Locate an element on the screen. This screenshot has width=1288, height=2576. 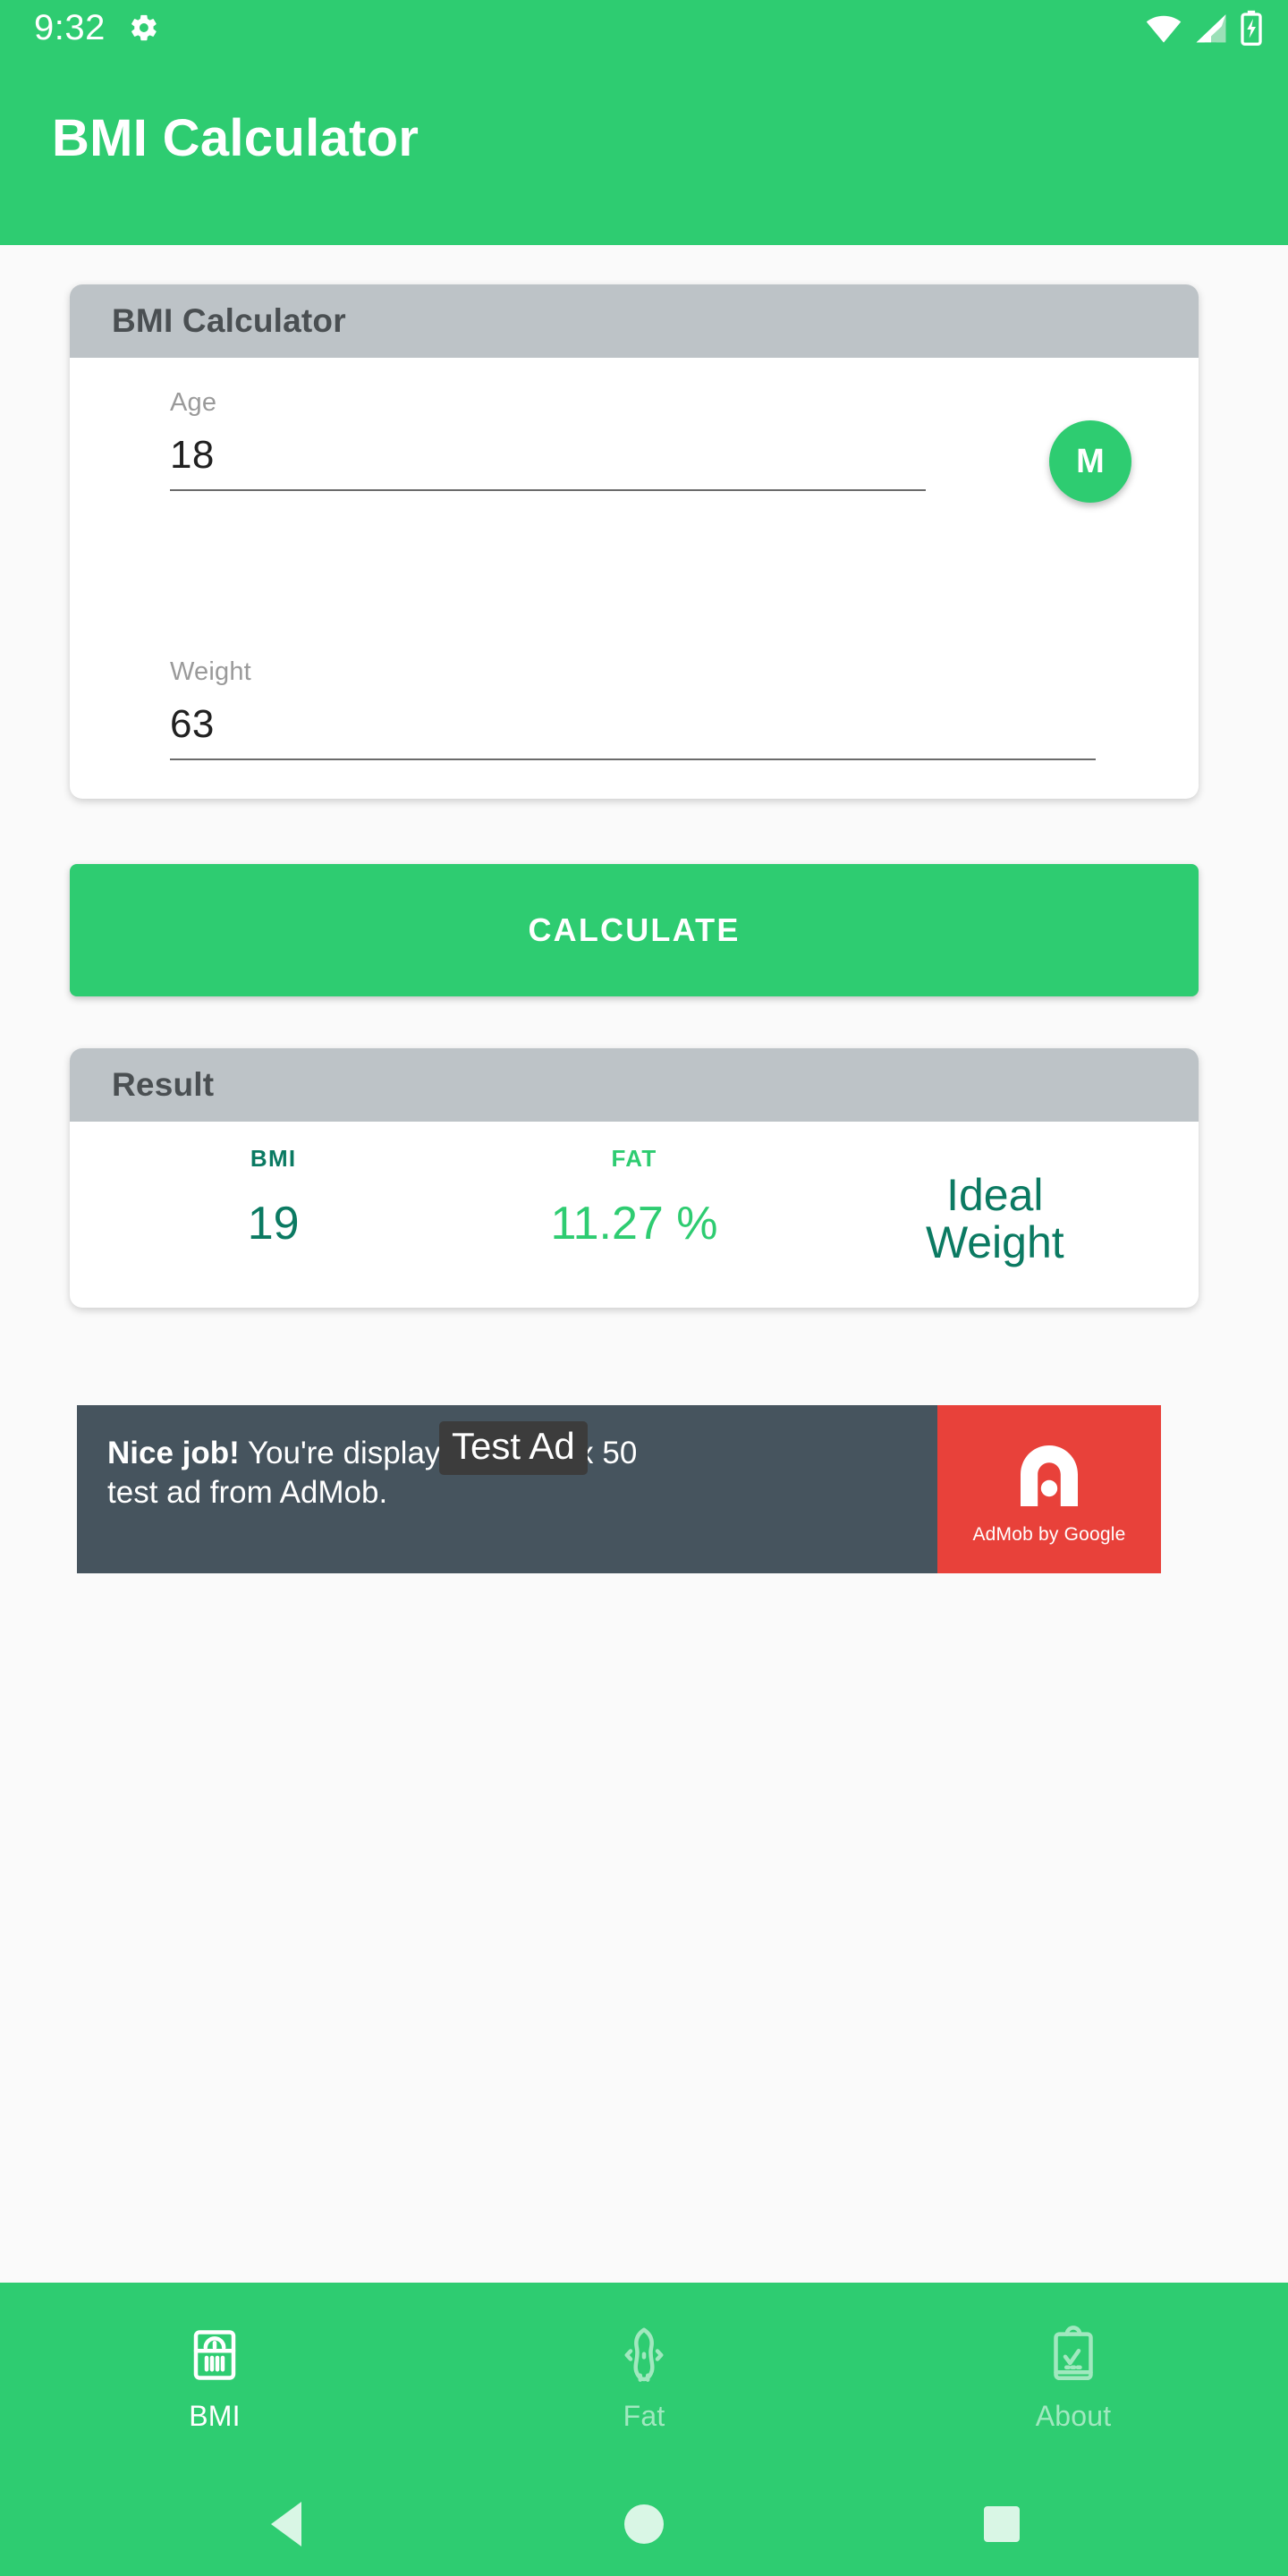
nav-label-bmi: BMI is located at coordinates (215, 2415).